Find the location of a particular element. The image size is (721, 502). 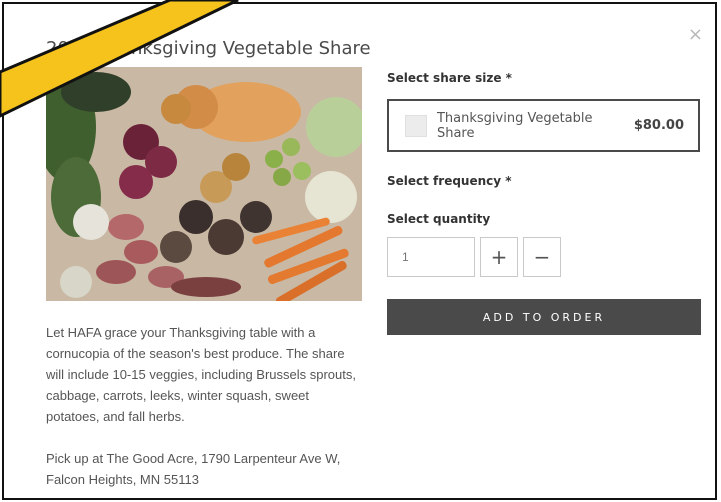

frequency-label: Select frequency * is located at coordinates (449, 181).